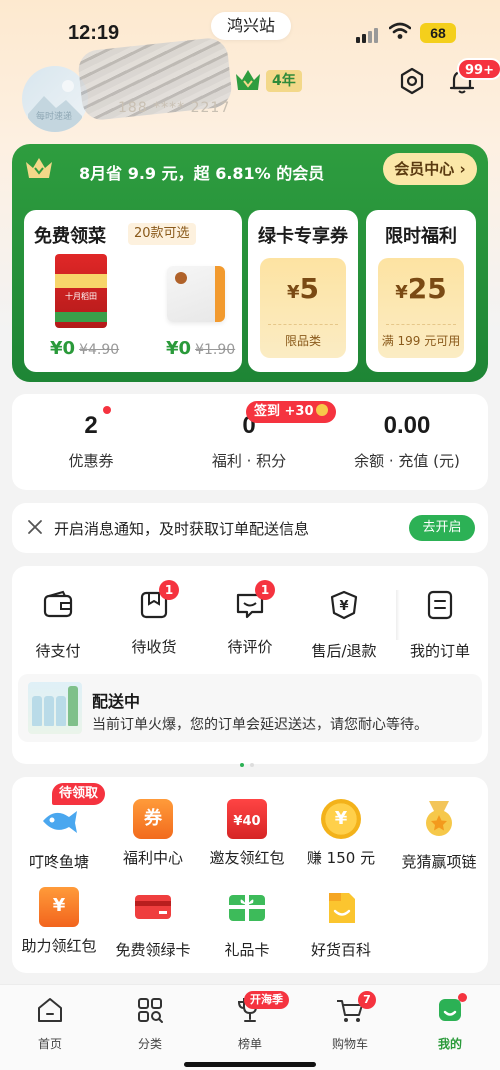 Image resolution: width=500 pixels, height=1070 pixels. I want to click on coin-icon: ¥, so click(341, 819).